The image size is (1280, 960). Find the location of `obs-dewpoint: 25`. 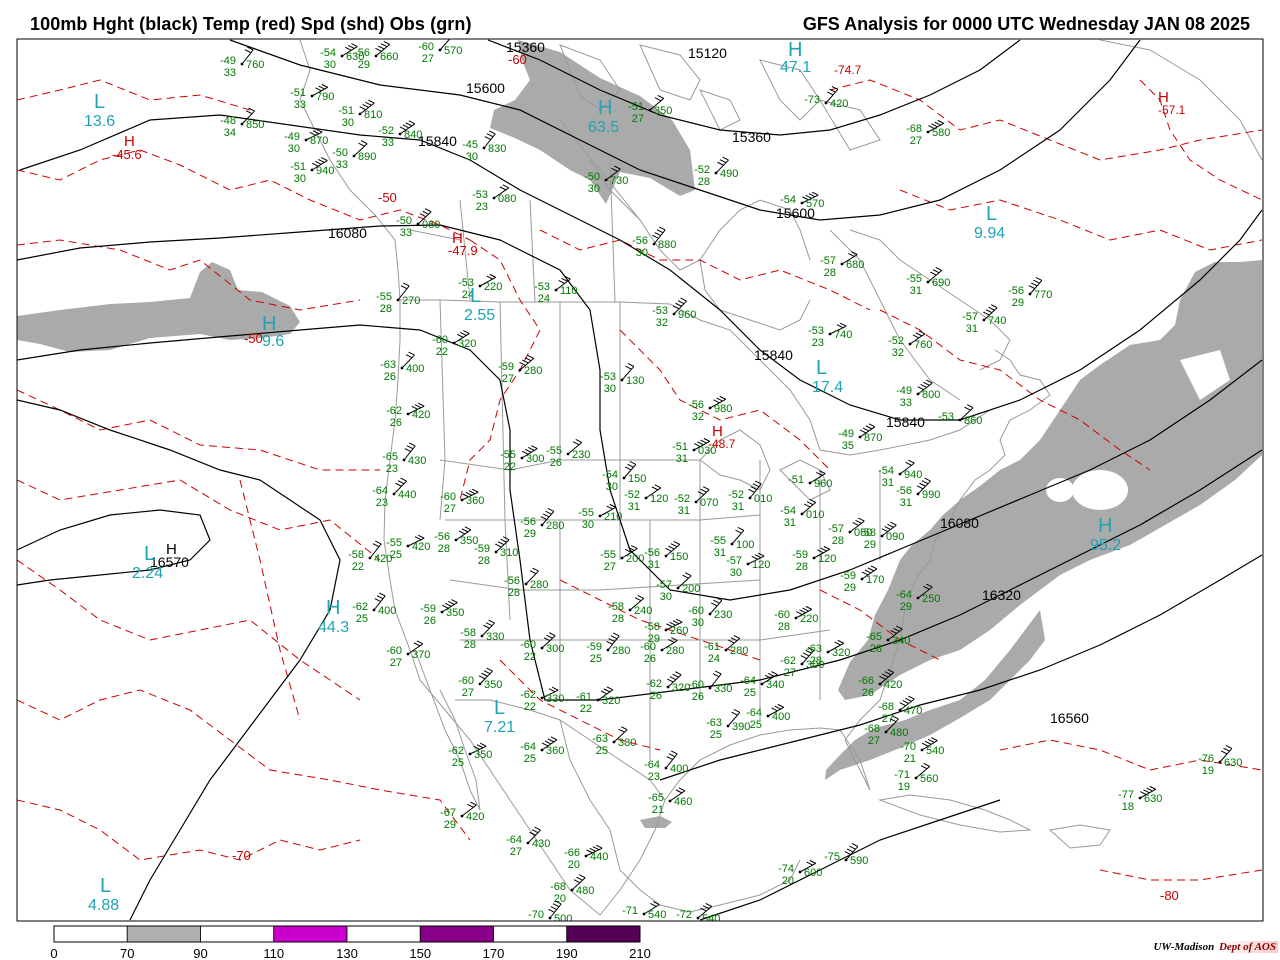

obs-dewpoint: 25 is located at coordinates (716, 735).